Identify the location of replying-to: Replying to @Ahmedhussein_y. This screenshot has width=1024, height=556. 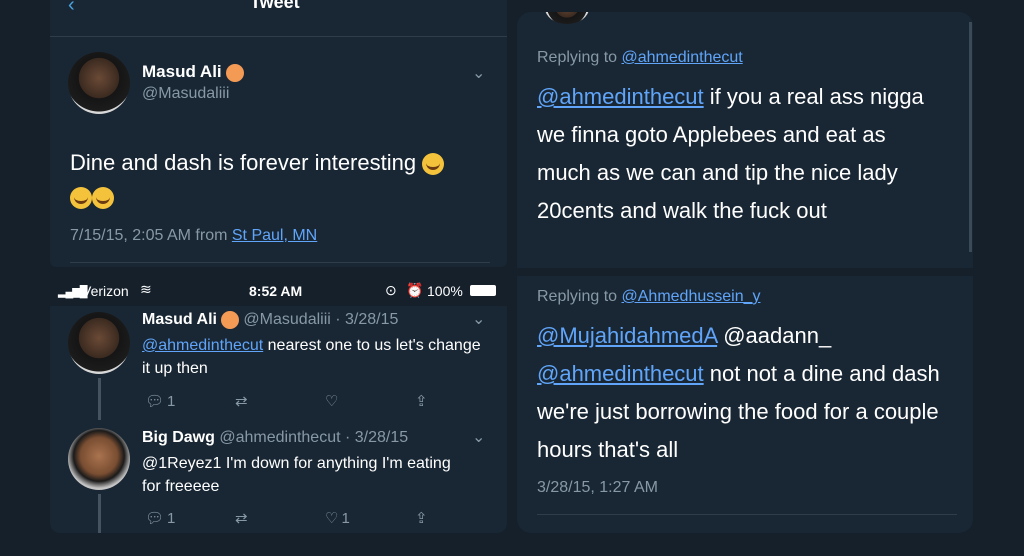
(649, 296).